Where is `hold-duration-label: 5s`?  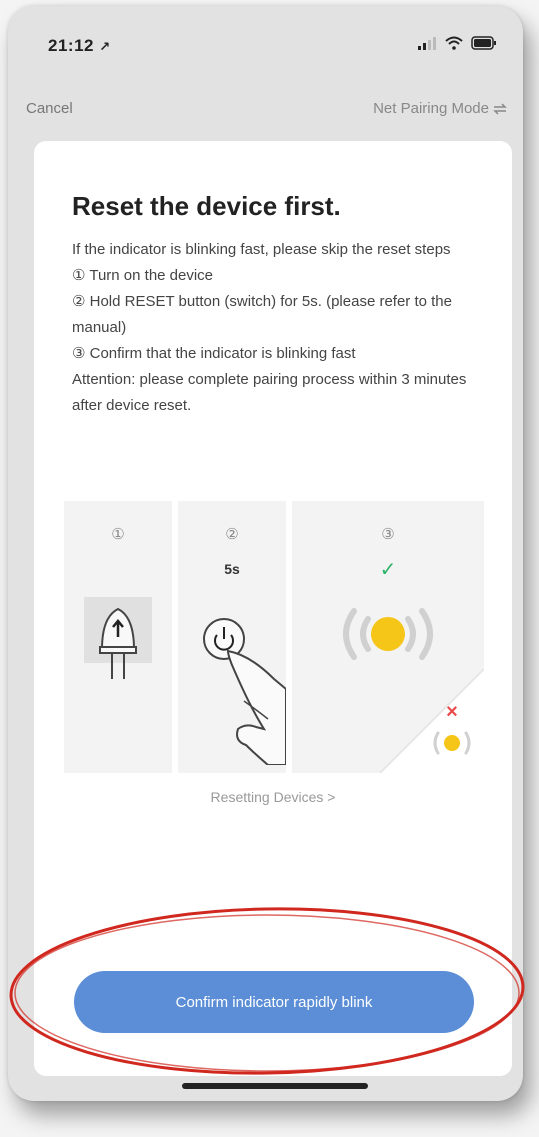 hold-duration-label: 5s is located at coordinates (232, 569).